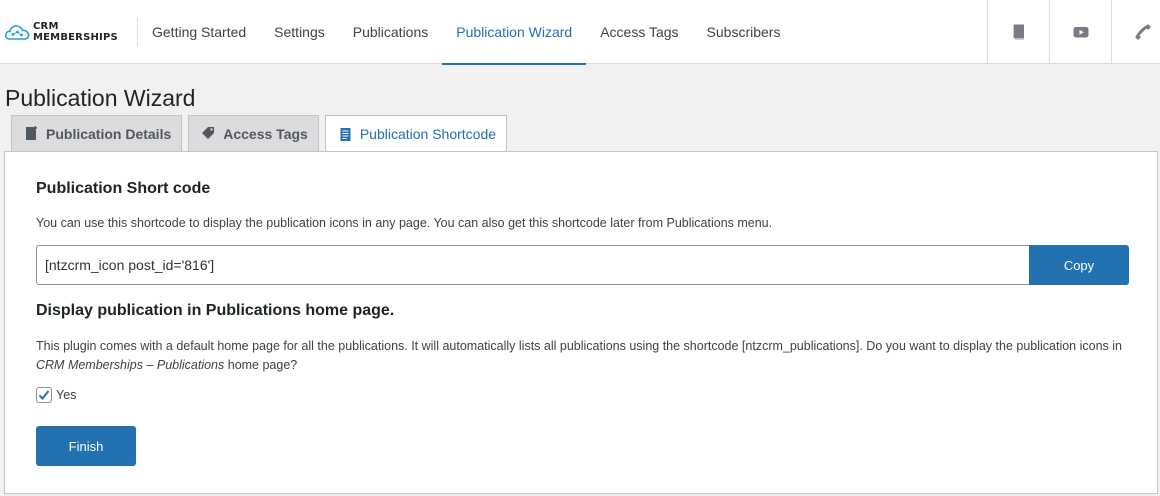  I want to click on logo-line1: CRM, so click(46, 26).